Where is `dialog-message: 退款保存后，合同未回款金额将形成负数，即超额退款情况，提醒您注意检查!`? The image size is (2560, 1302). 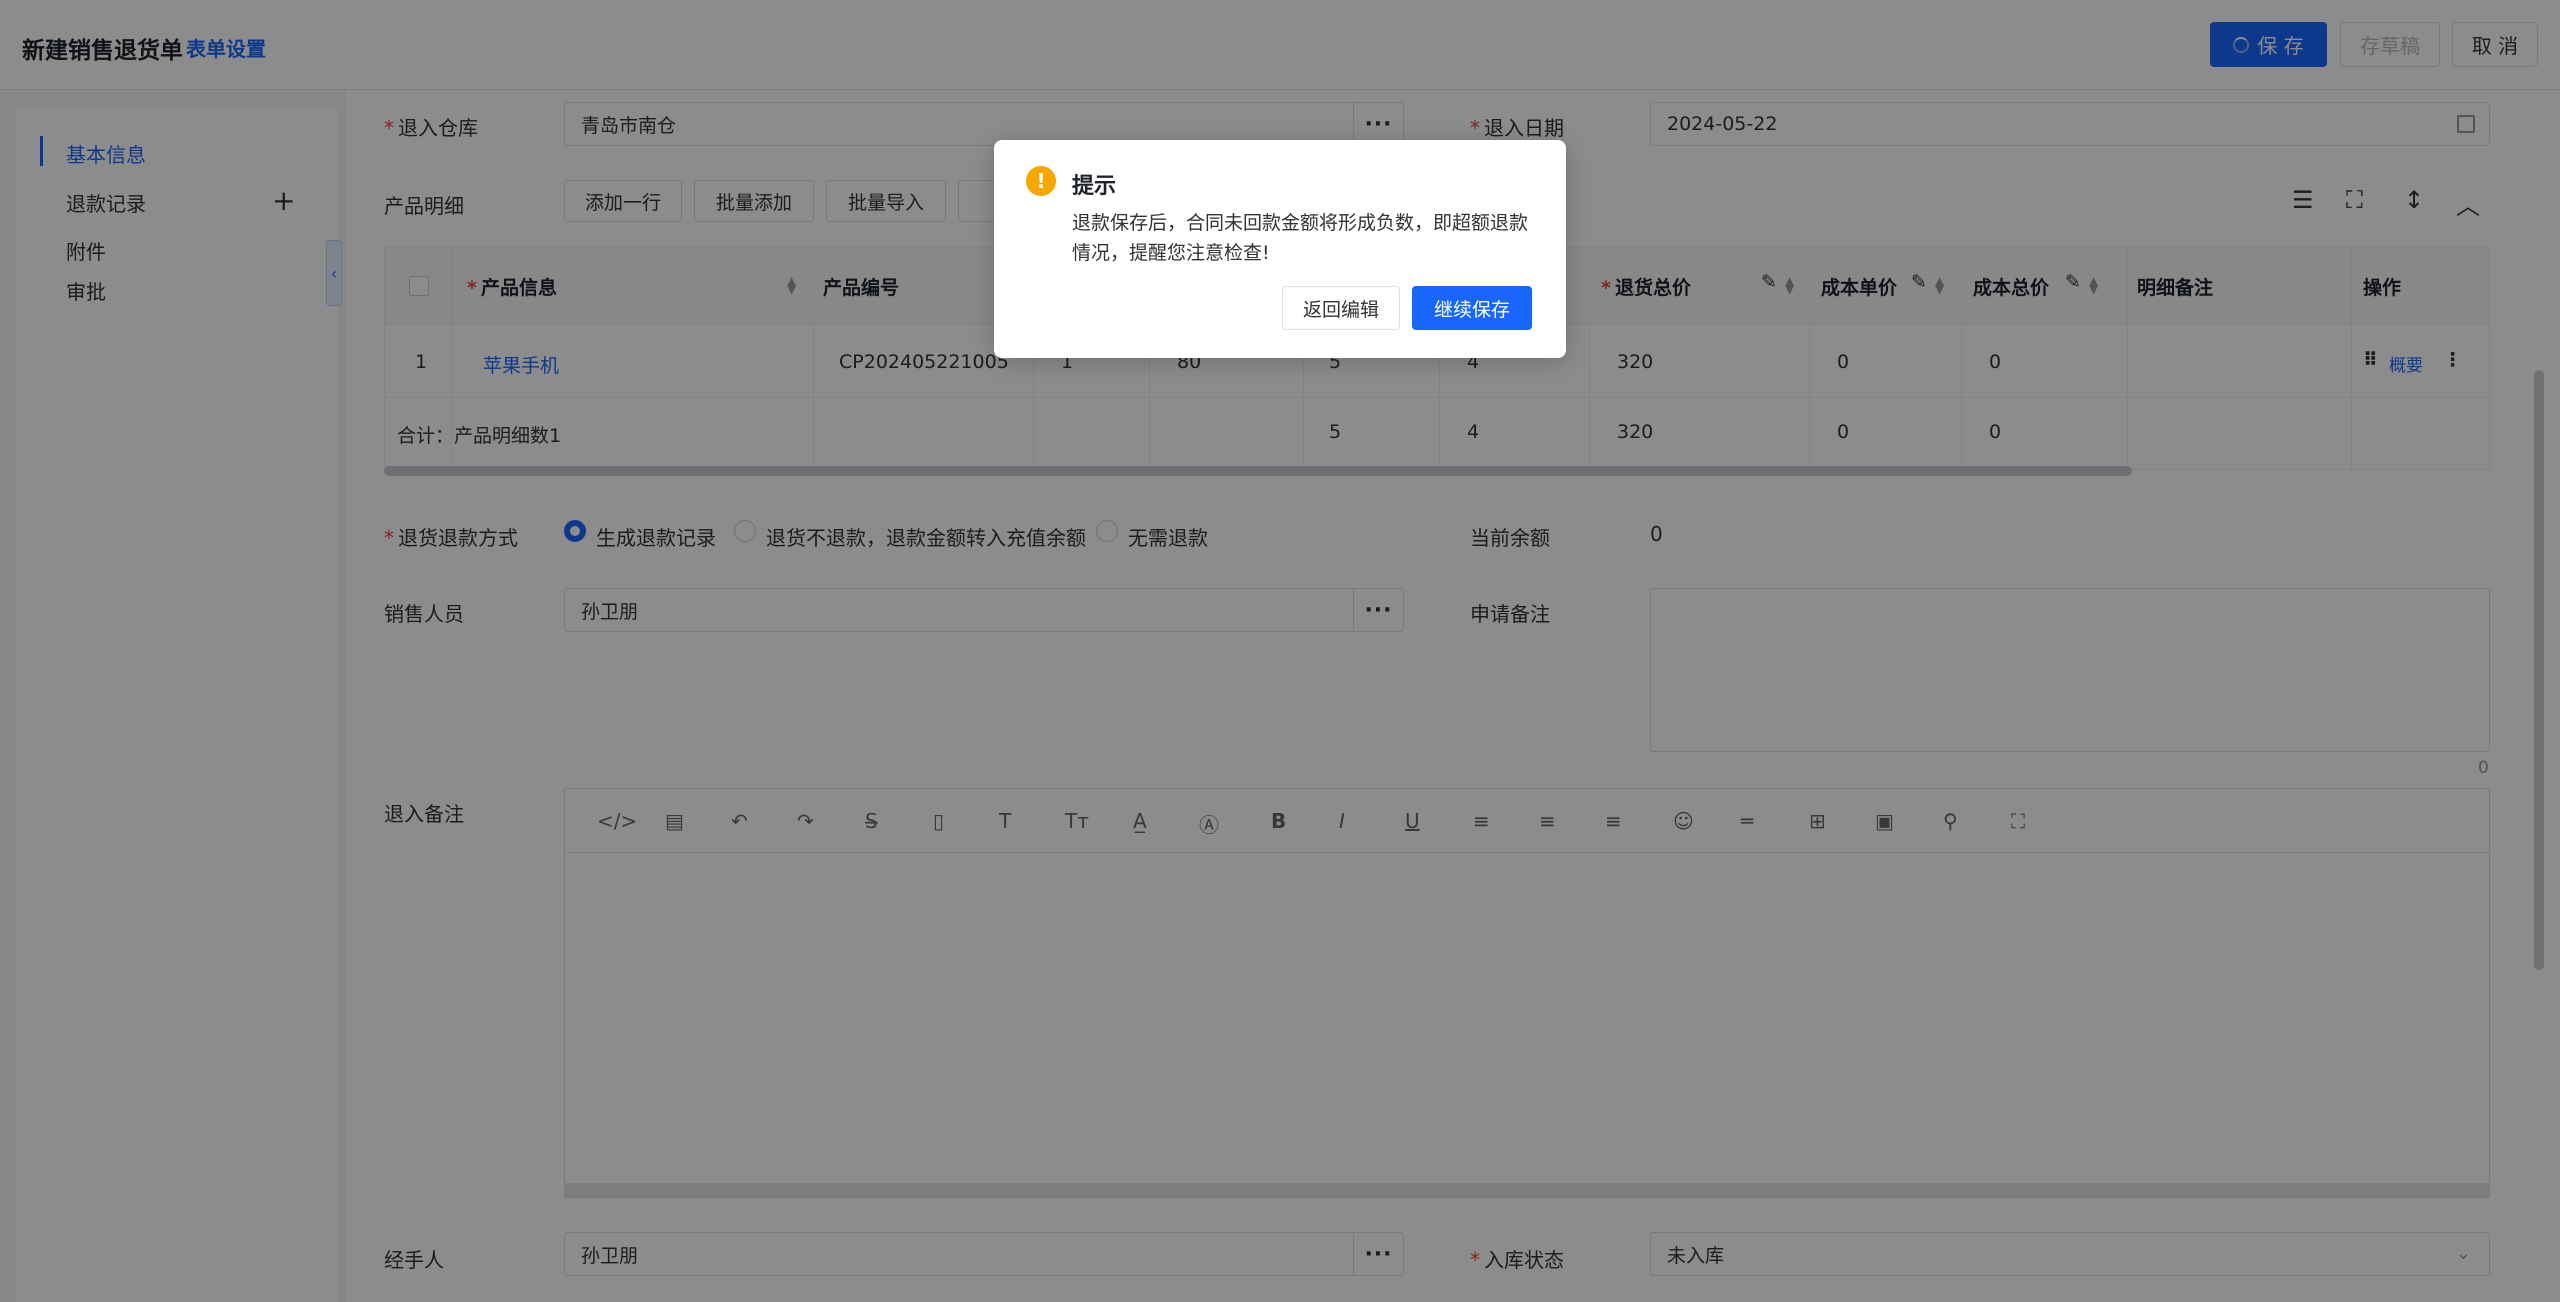
dialog-message: 退款保存后，合同未回款金额将形成负数，即超额退款情况，提醒您注意检查! is located at coordinates (1300, 238).